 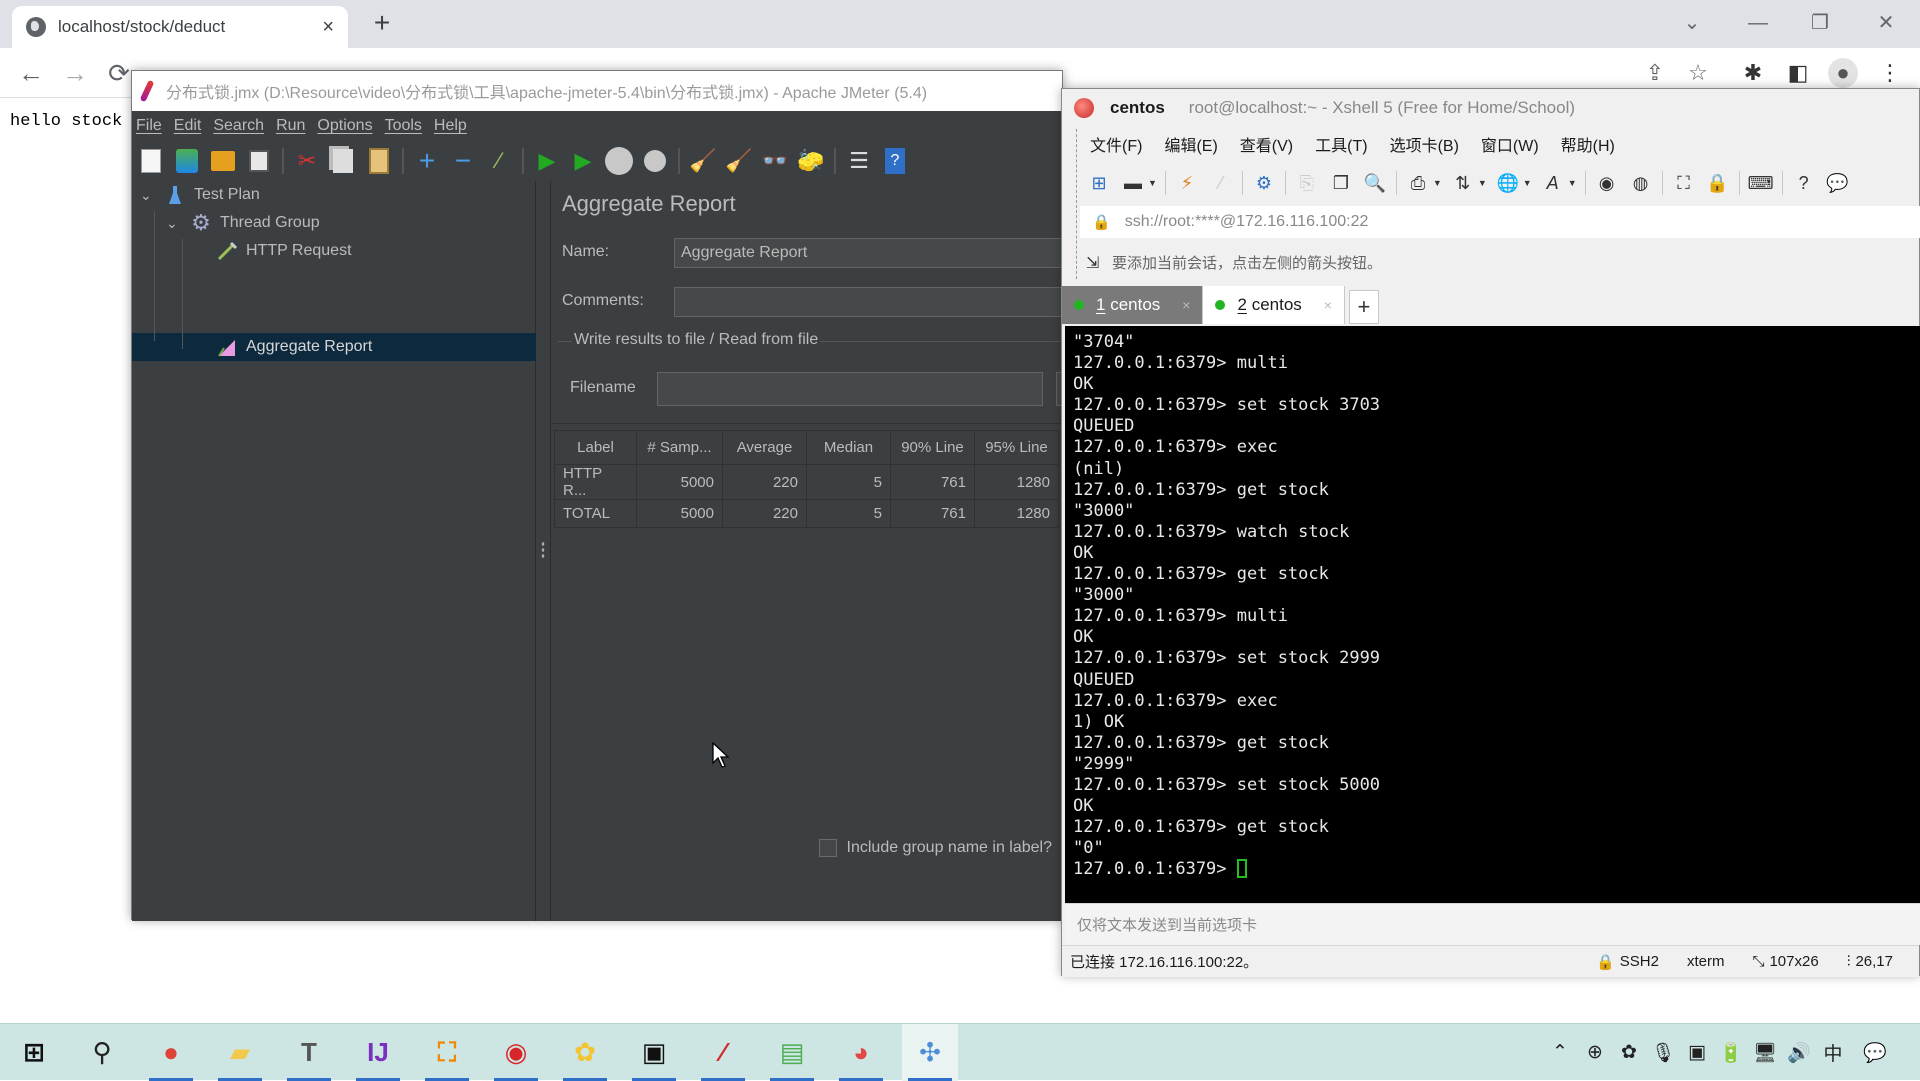 What do you see at coordinates (1341, 183) in the screenshot?
I see `paste-icon: ❐` at bounding box center [1341, 183].